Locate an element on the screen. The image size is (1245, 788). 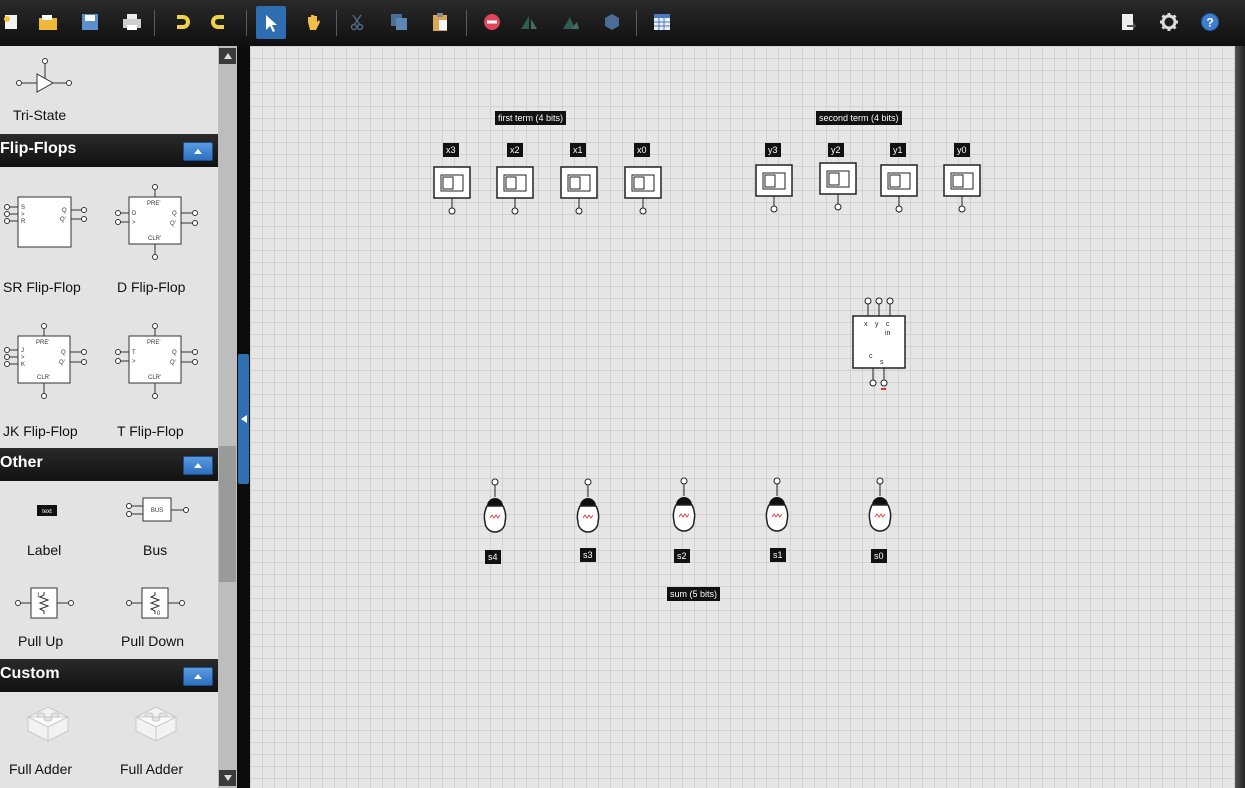
category-flip-flops: Flip-Flops is located at coordinates (109, 150).